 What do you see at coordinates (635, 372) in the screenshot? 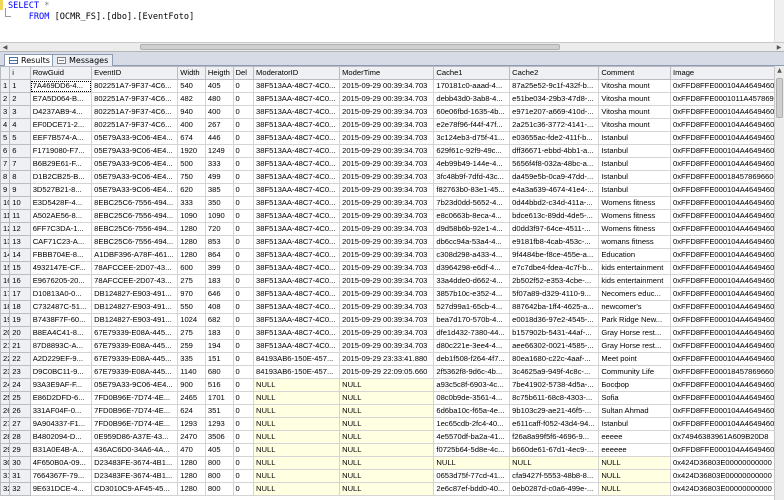
I see `table-cell: Community Life` at bounding box center [635, 372].